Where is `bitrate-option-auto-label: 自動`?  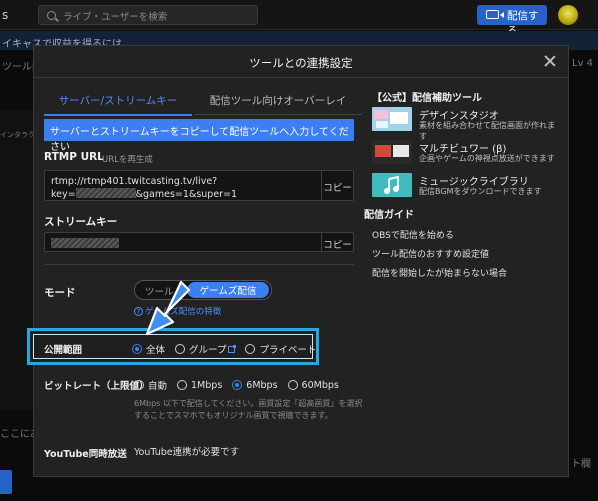
bitrate-option-auto-label: 自動 is located at coordinates (158, 386).